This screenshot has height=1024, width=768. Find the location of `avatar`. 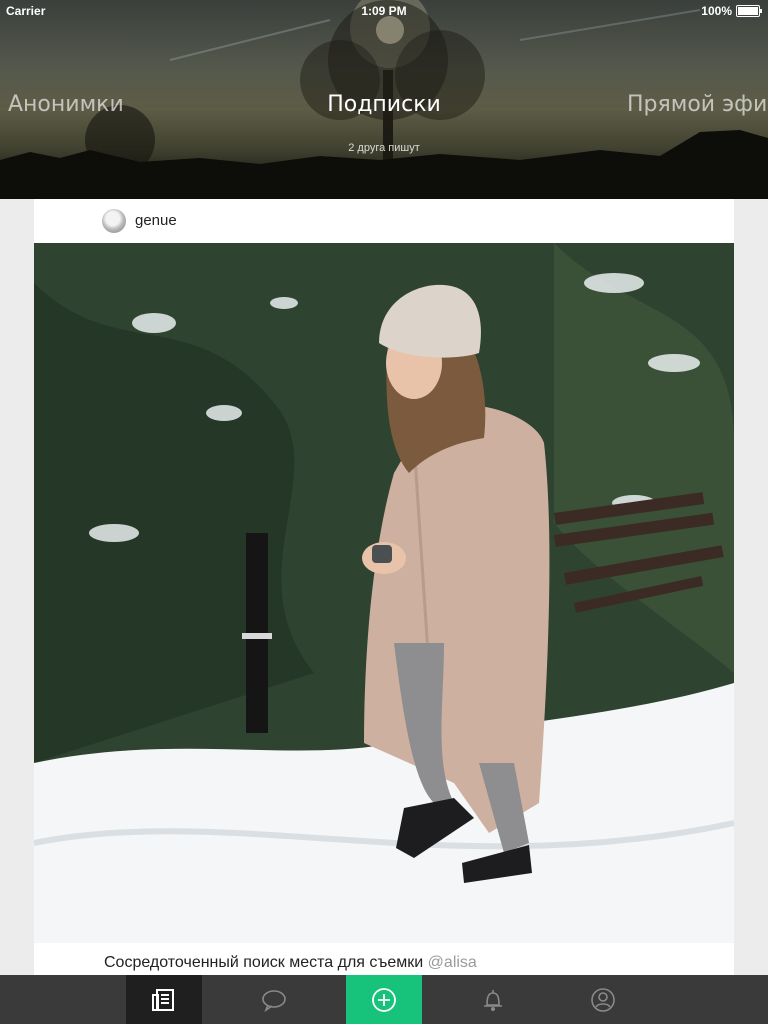

avatar is located at coordinates (114, 221).